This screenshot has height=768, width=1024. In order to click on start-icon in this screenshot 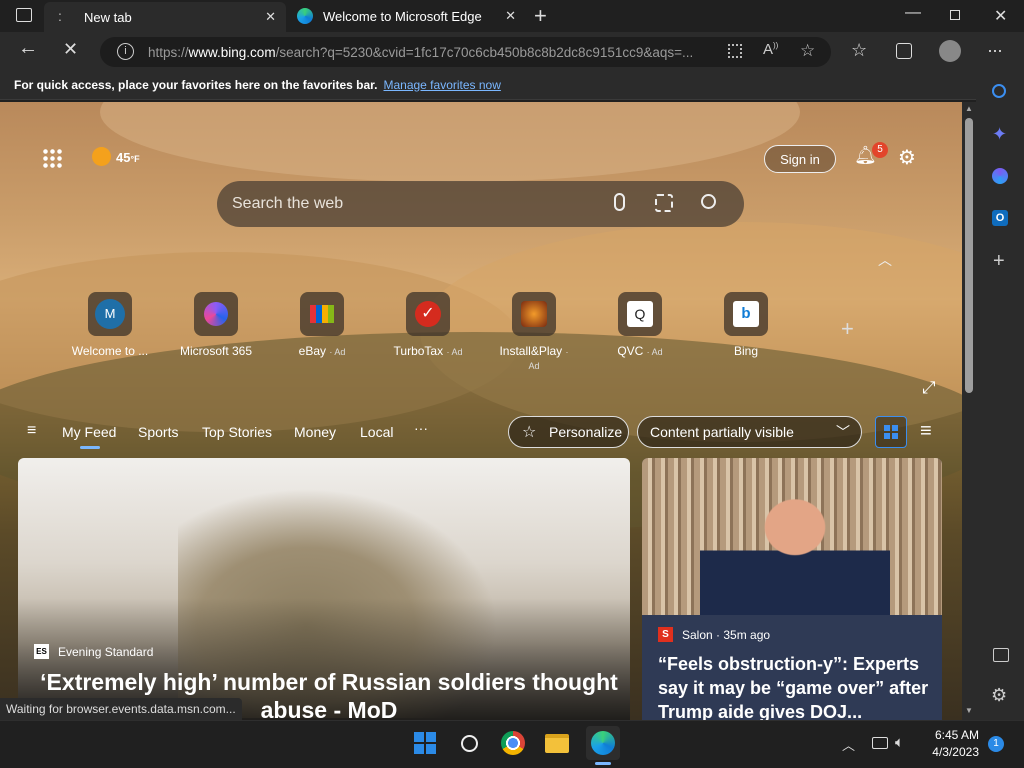, I will do `click(425, 743)`.